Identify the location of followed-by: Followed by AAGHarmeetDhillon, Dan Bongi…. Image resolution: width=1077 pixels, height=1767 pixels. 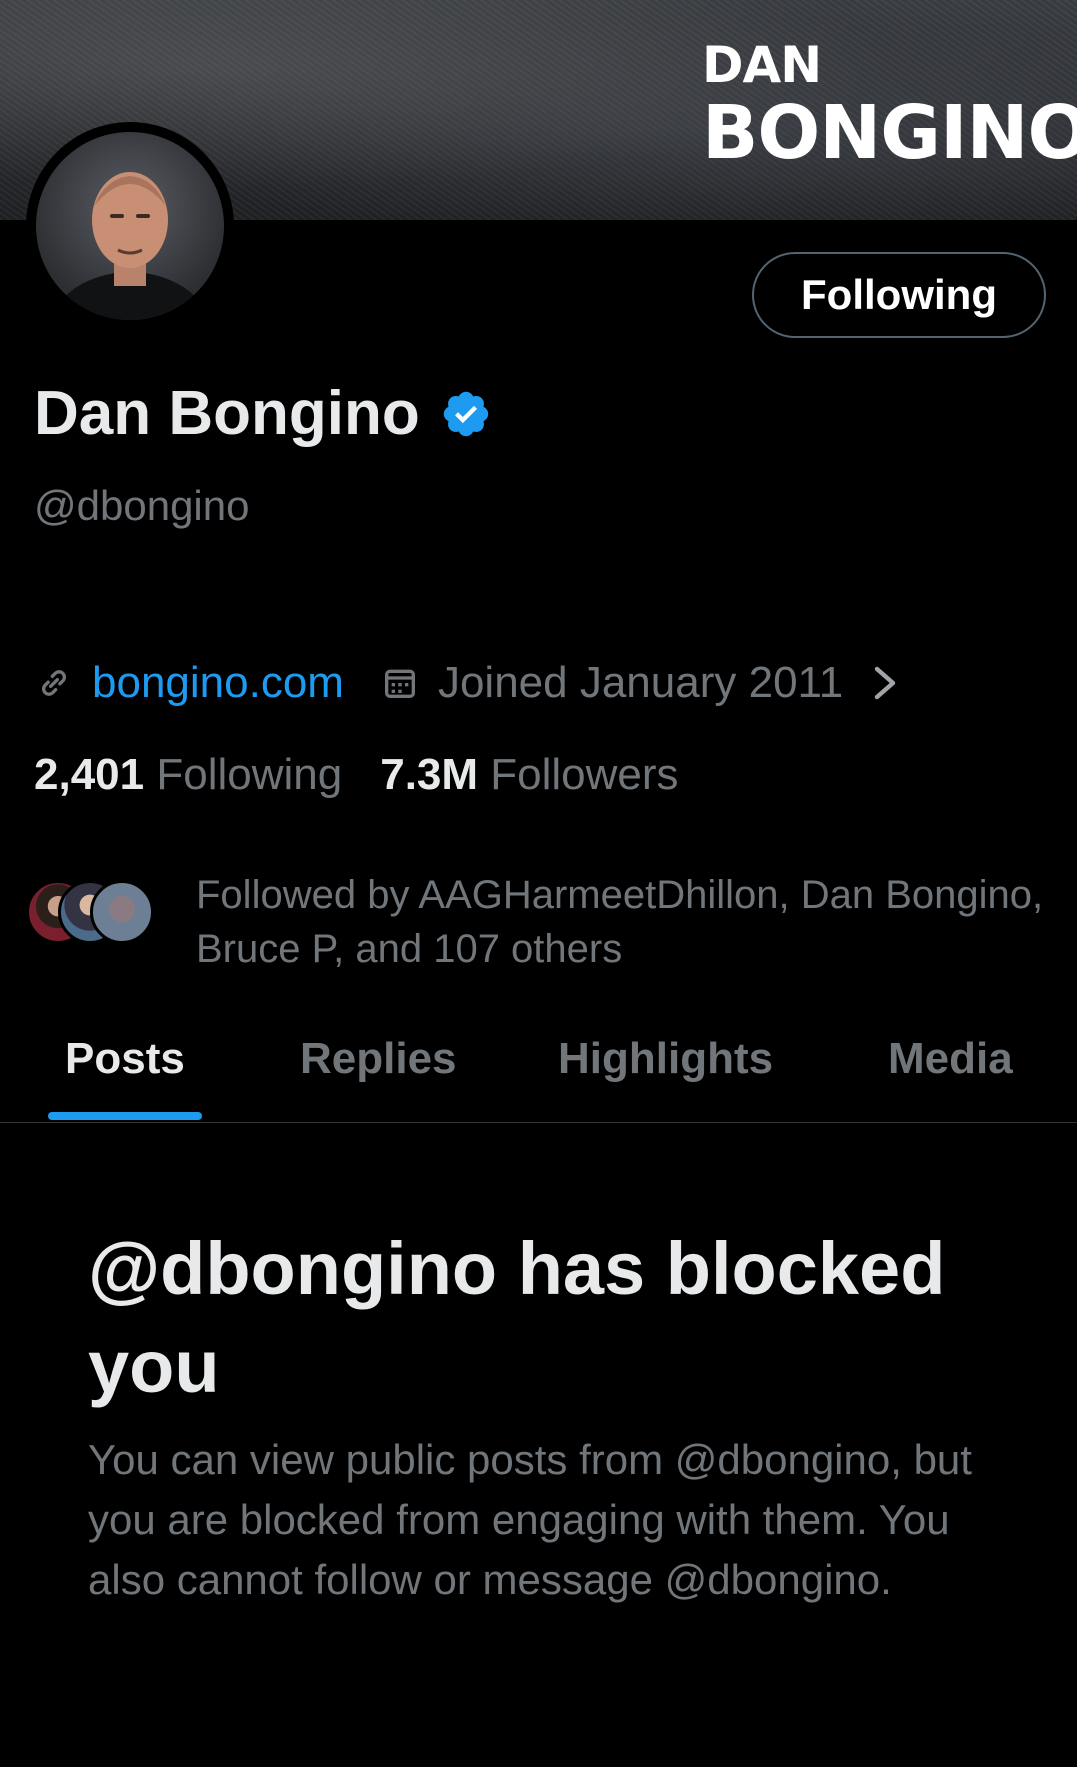
(546, 922).